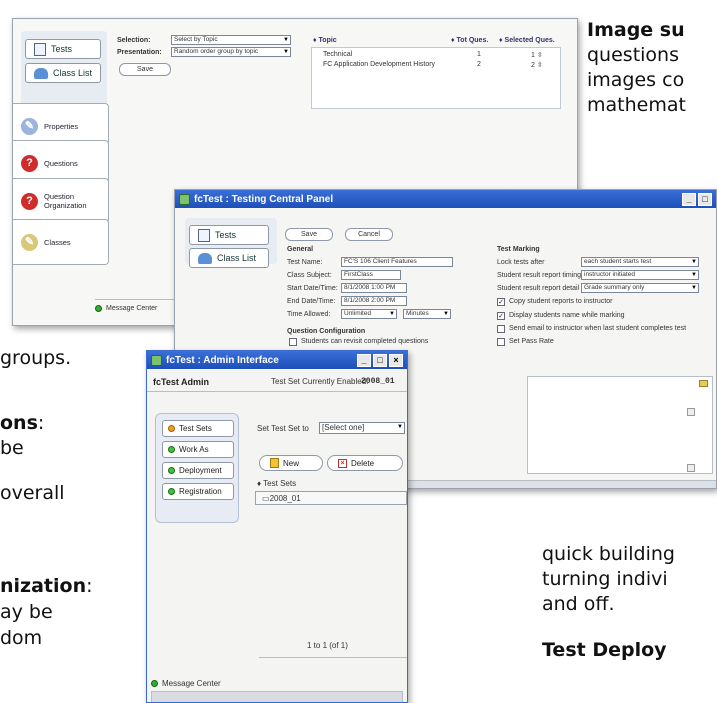 The height and width of the screenshot is (703, 717). I want to click on status-strip, so click(561, 484).